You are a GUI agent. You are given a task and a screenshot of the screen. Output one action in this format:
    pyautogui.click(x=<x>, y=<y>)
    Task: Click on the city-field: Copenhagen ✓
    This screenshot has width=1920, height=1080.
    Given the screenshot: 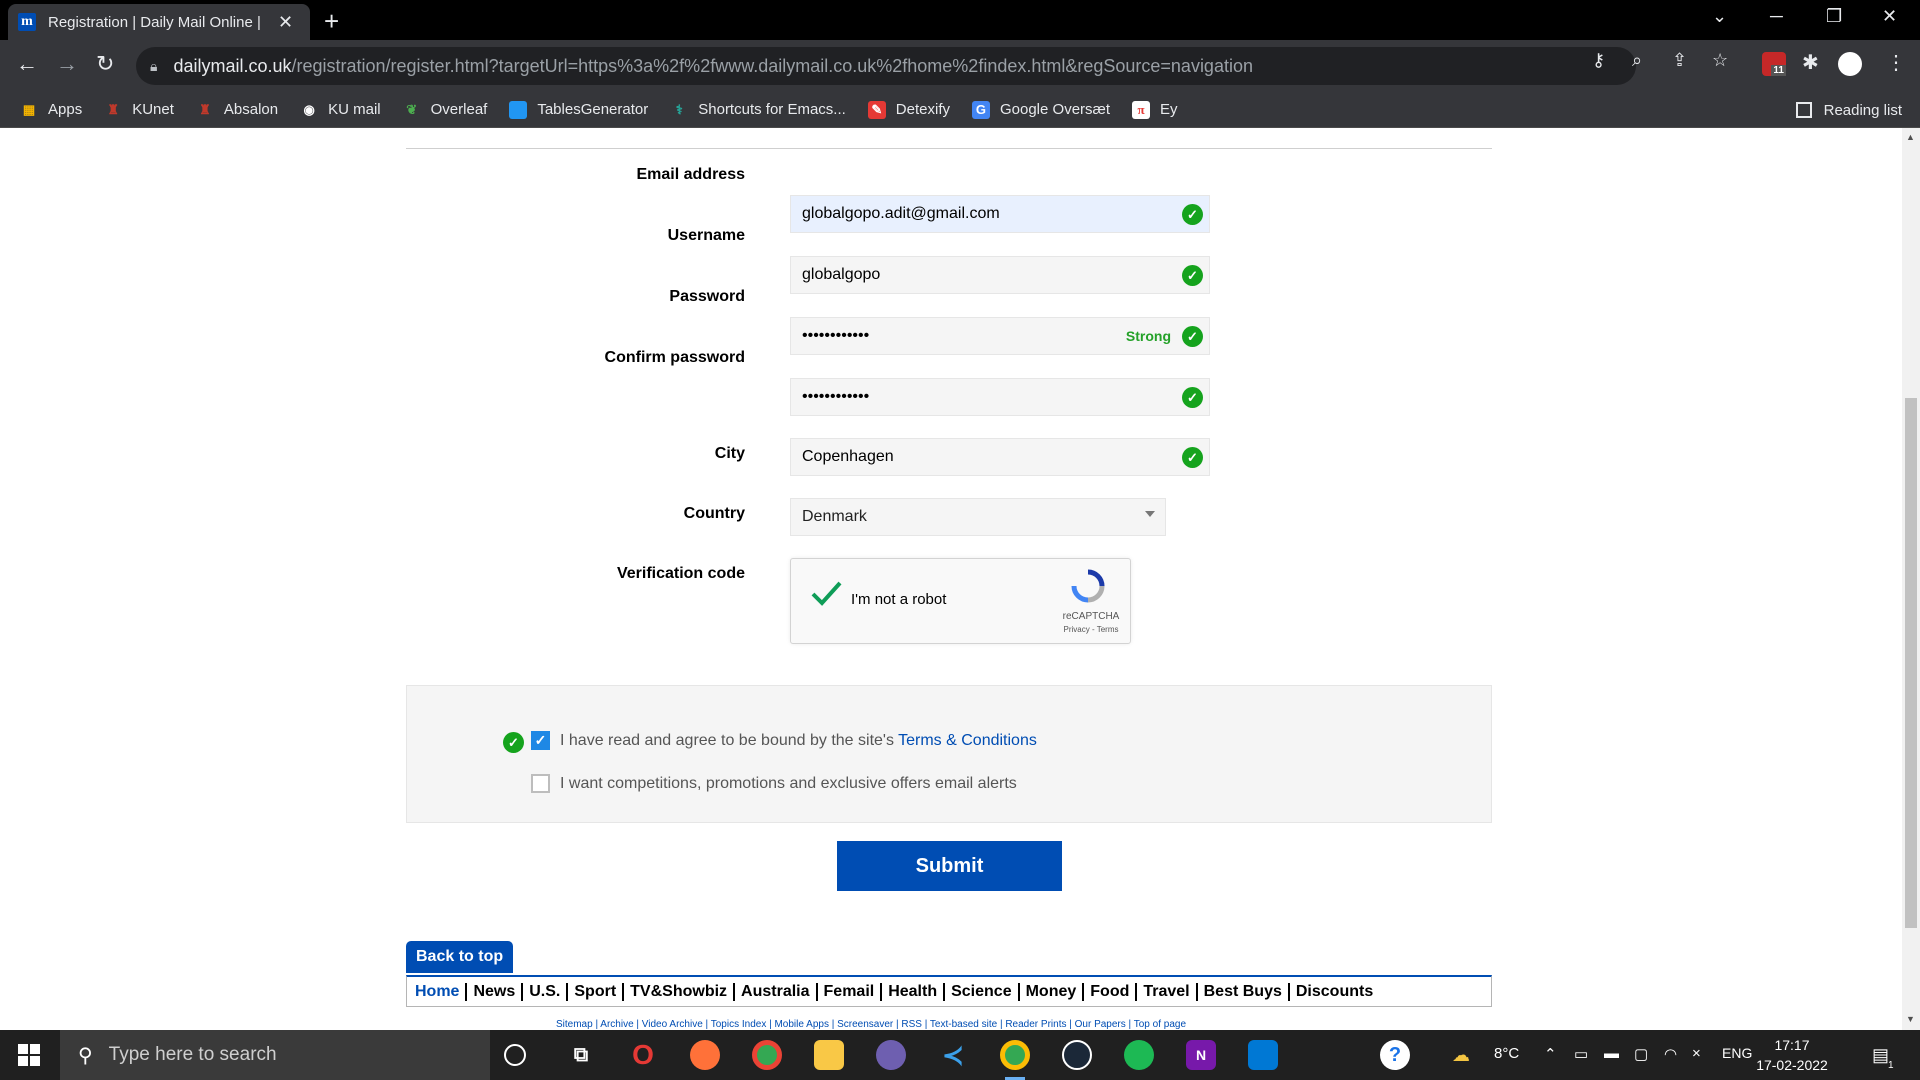 What is the action you would take?
    pyautogui.click(x=1000, y=457)
    